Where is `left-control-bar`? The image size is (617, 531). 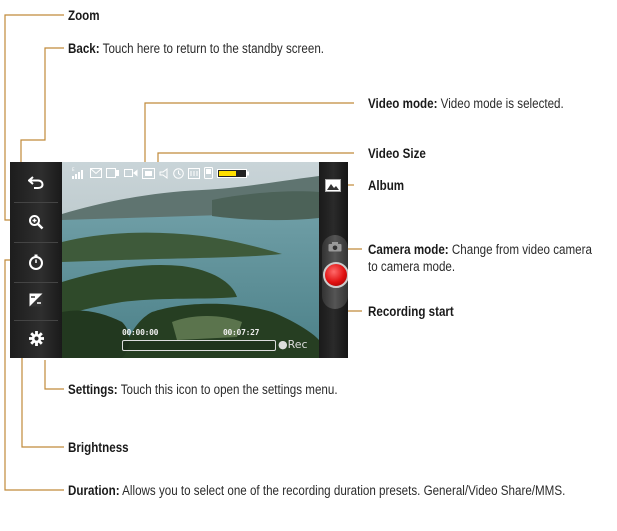
left-control-bar is located at coordinates (36, 260).